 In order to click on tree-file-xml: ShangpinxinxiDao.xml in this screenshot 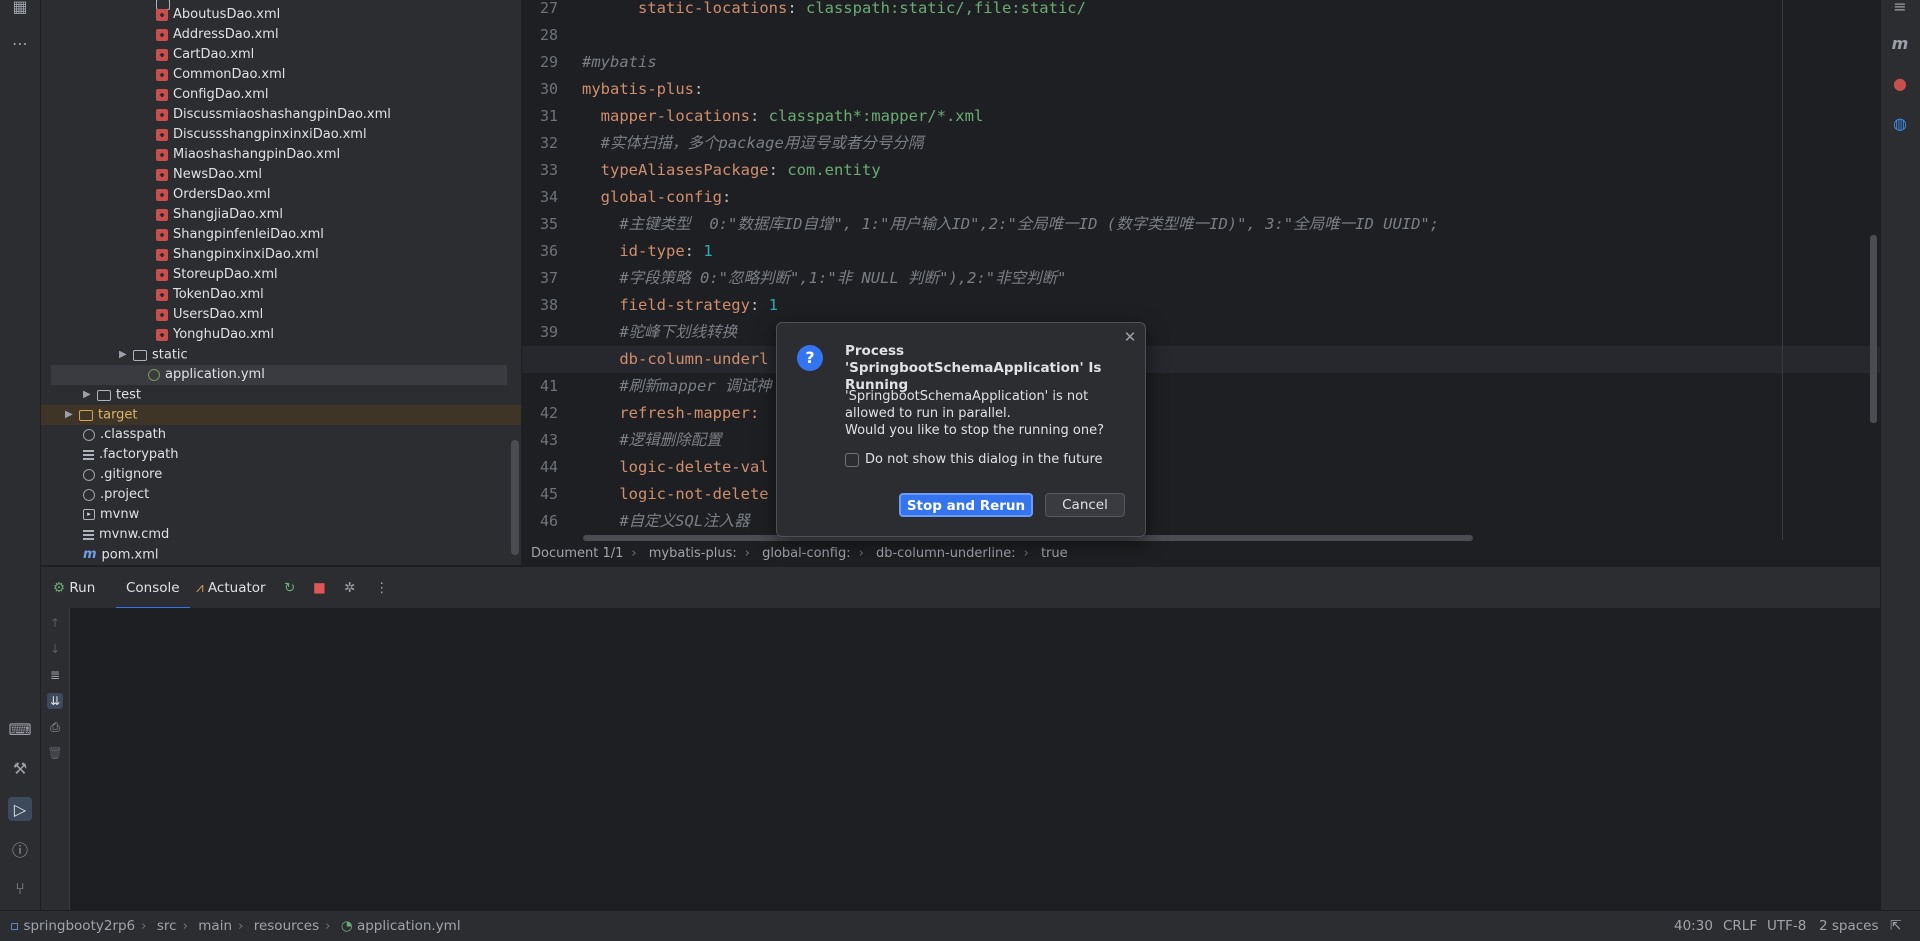, I will do `click(237, 255)`.